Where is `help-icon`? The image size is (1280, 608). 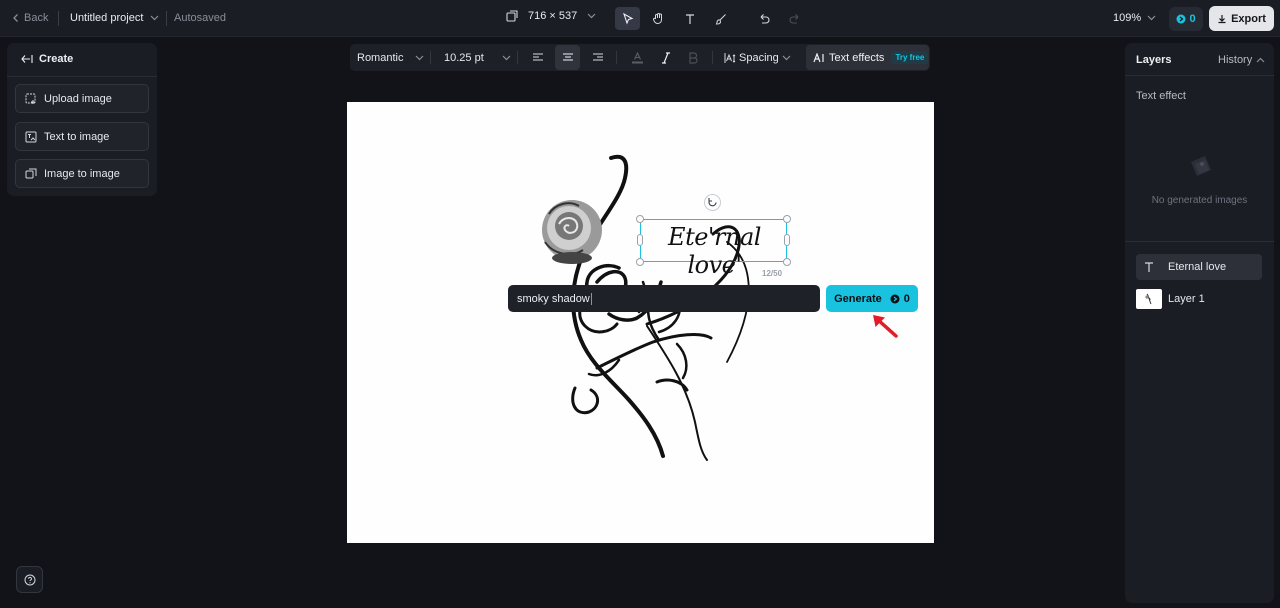
help-icon is located at coordinates (29, 579).